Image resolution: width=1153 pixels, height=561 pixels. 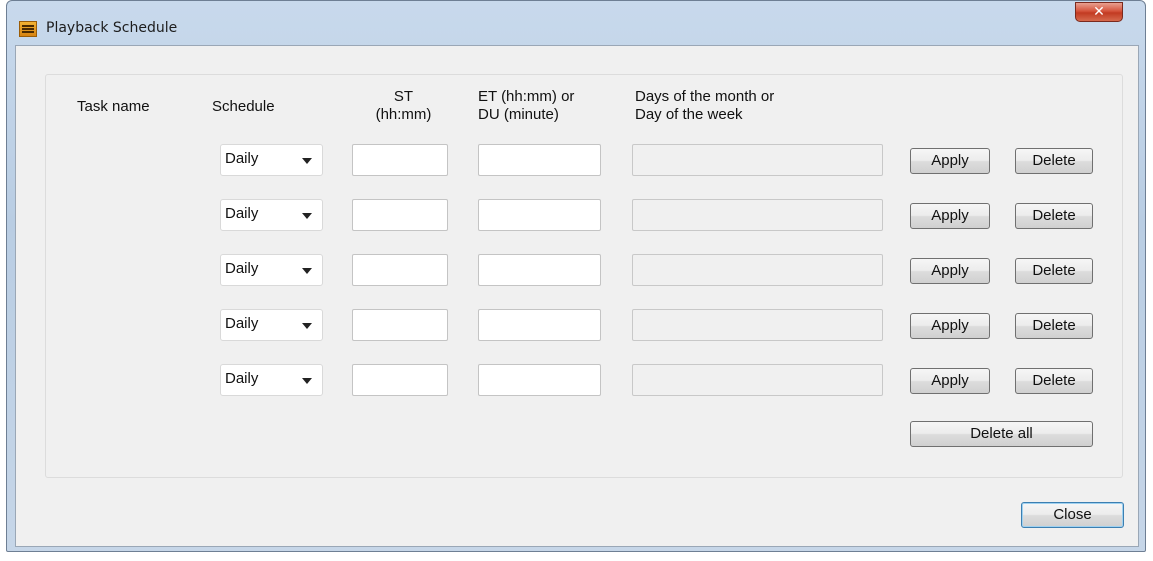 I want to click on window-title: Playback Schedule, so click(x=112, y=28).